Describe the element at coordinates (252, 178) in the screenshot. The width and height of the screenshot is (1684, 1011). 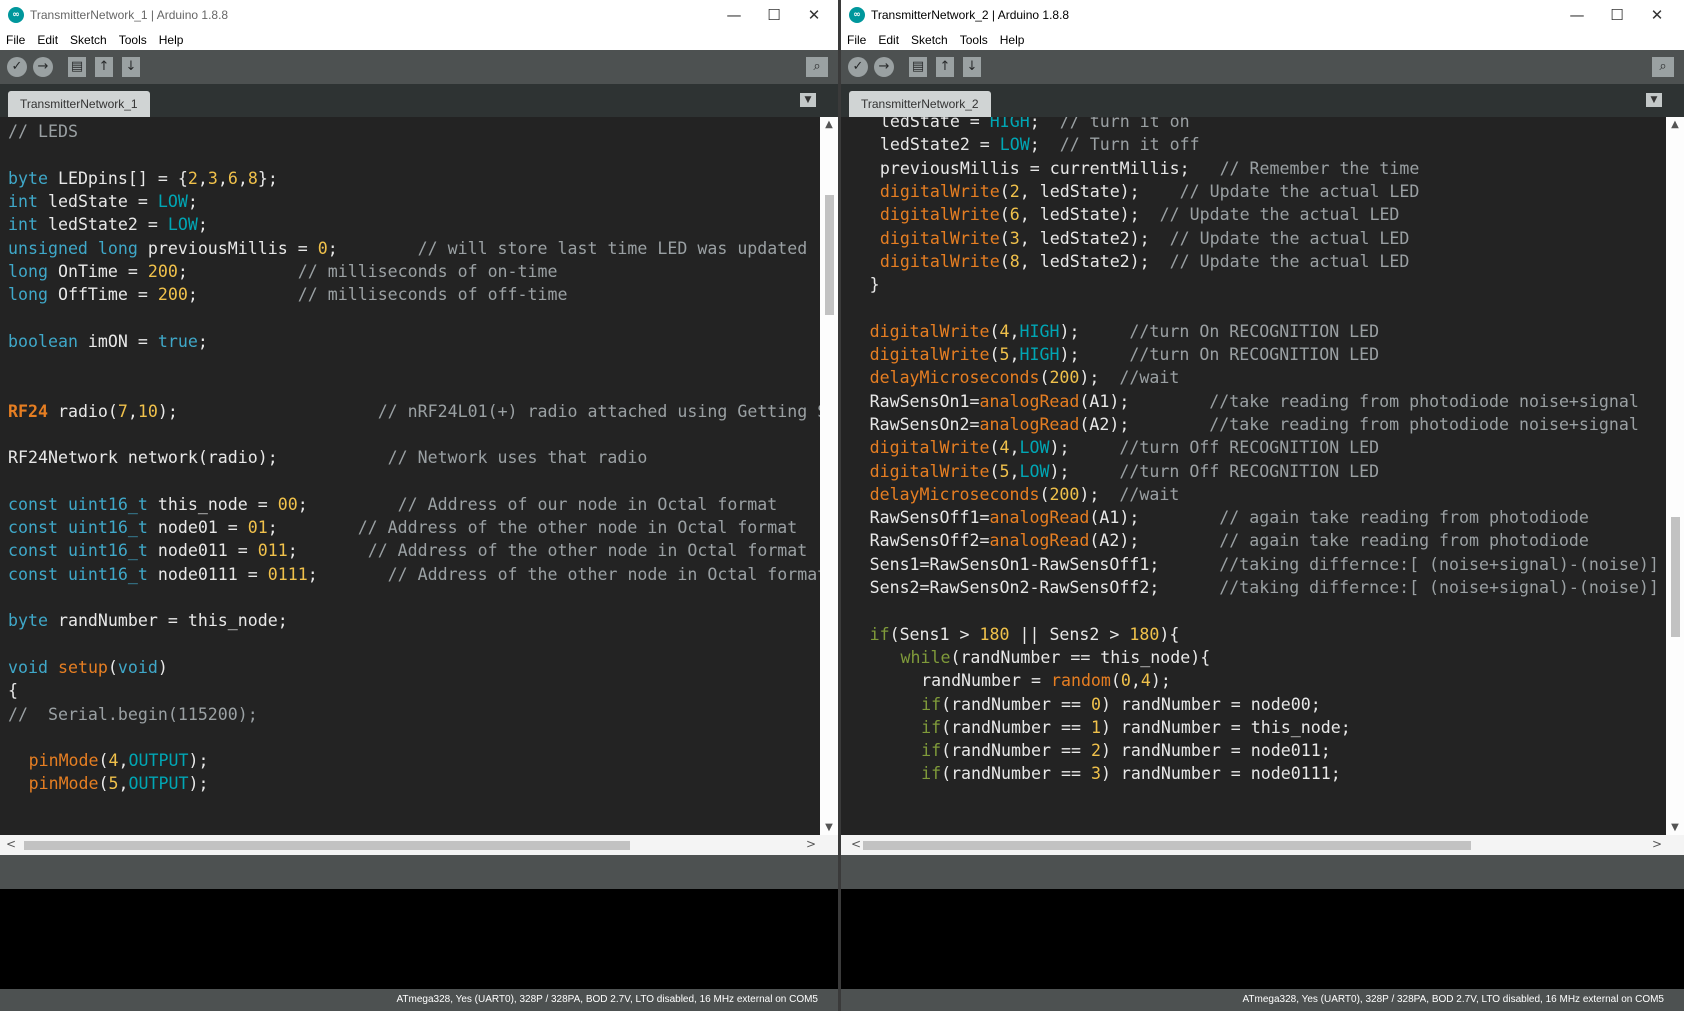
I see `code-token: 8` at that location.